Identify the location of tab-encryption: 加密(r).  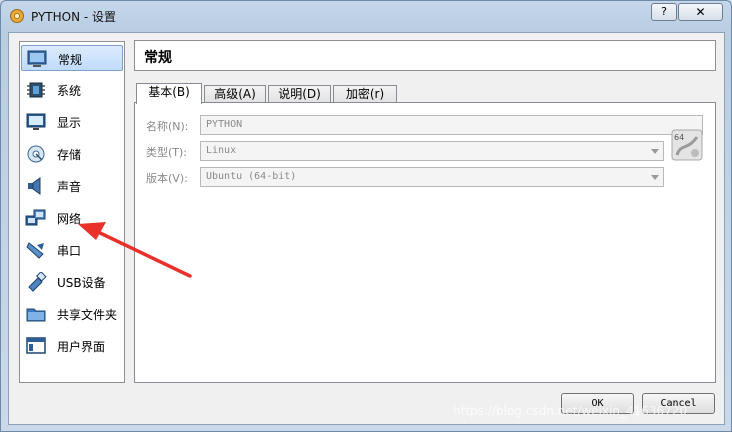
(365, 94).